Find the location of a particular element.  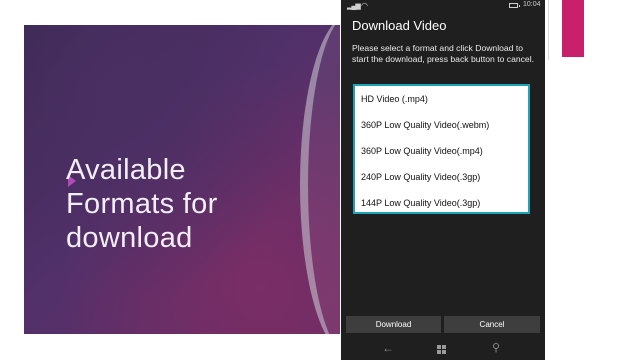

signal-icon: ▂▄▆ is located at coordinates (354, 6).